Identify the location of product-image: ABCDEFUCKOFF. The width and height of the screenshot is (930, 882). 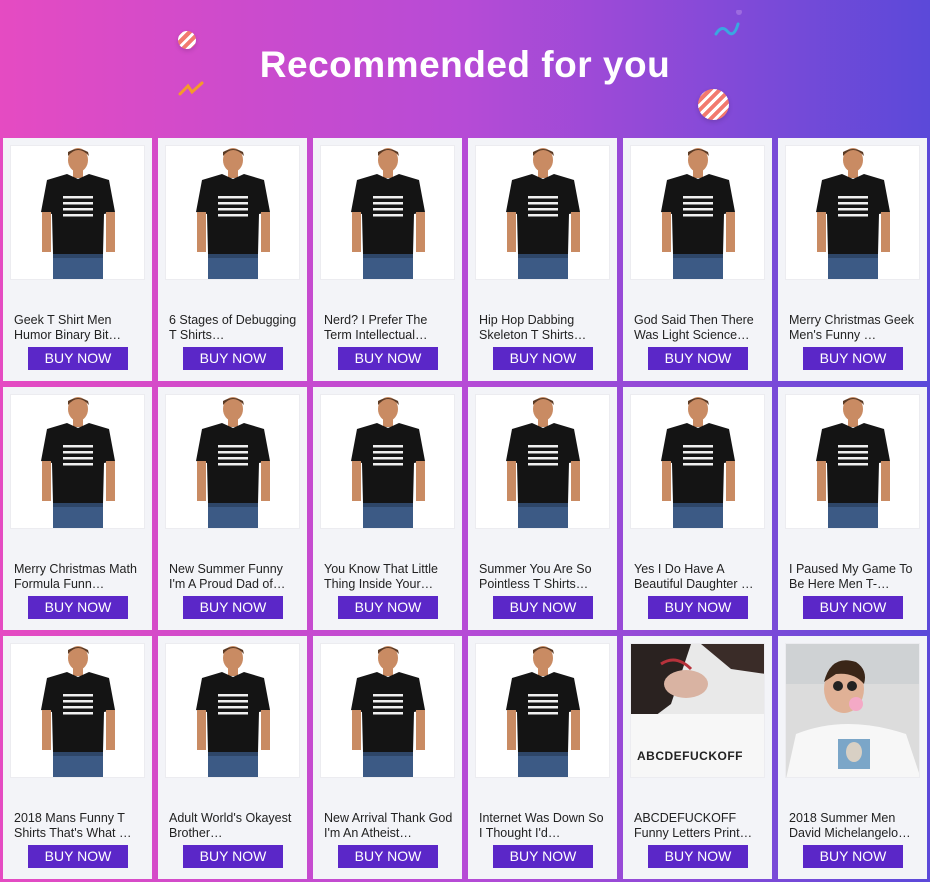
(697, 710).